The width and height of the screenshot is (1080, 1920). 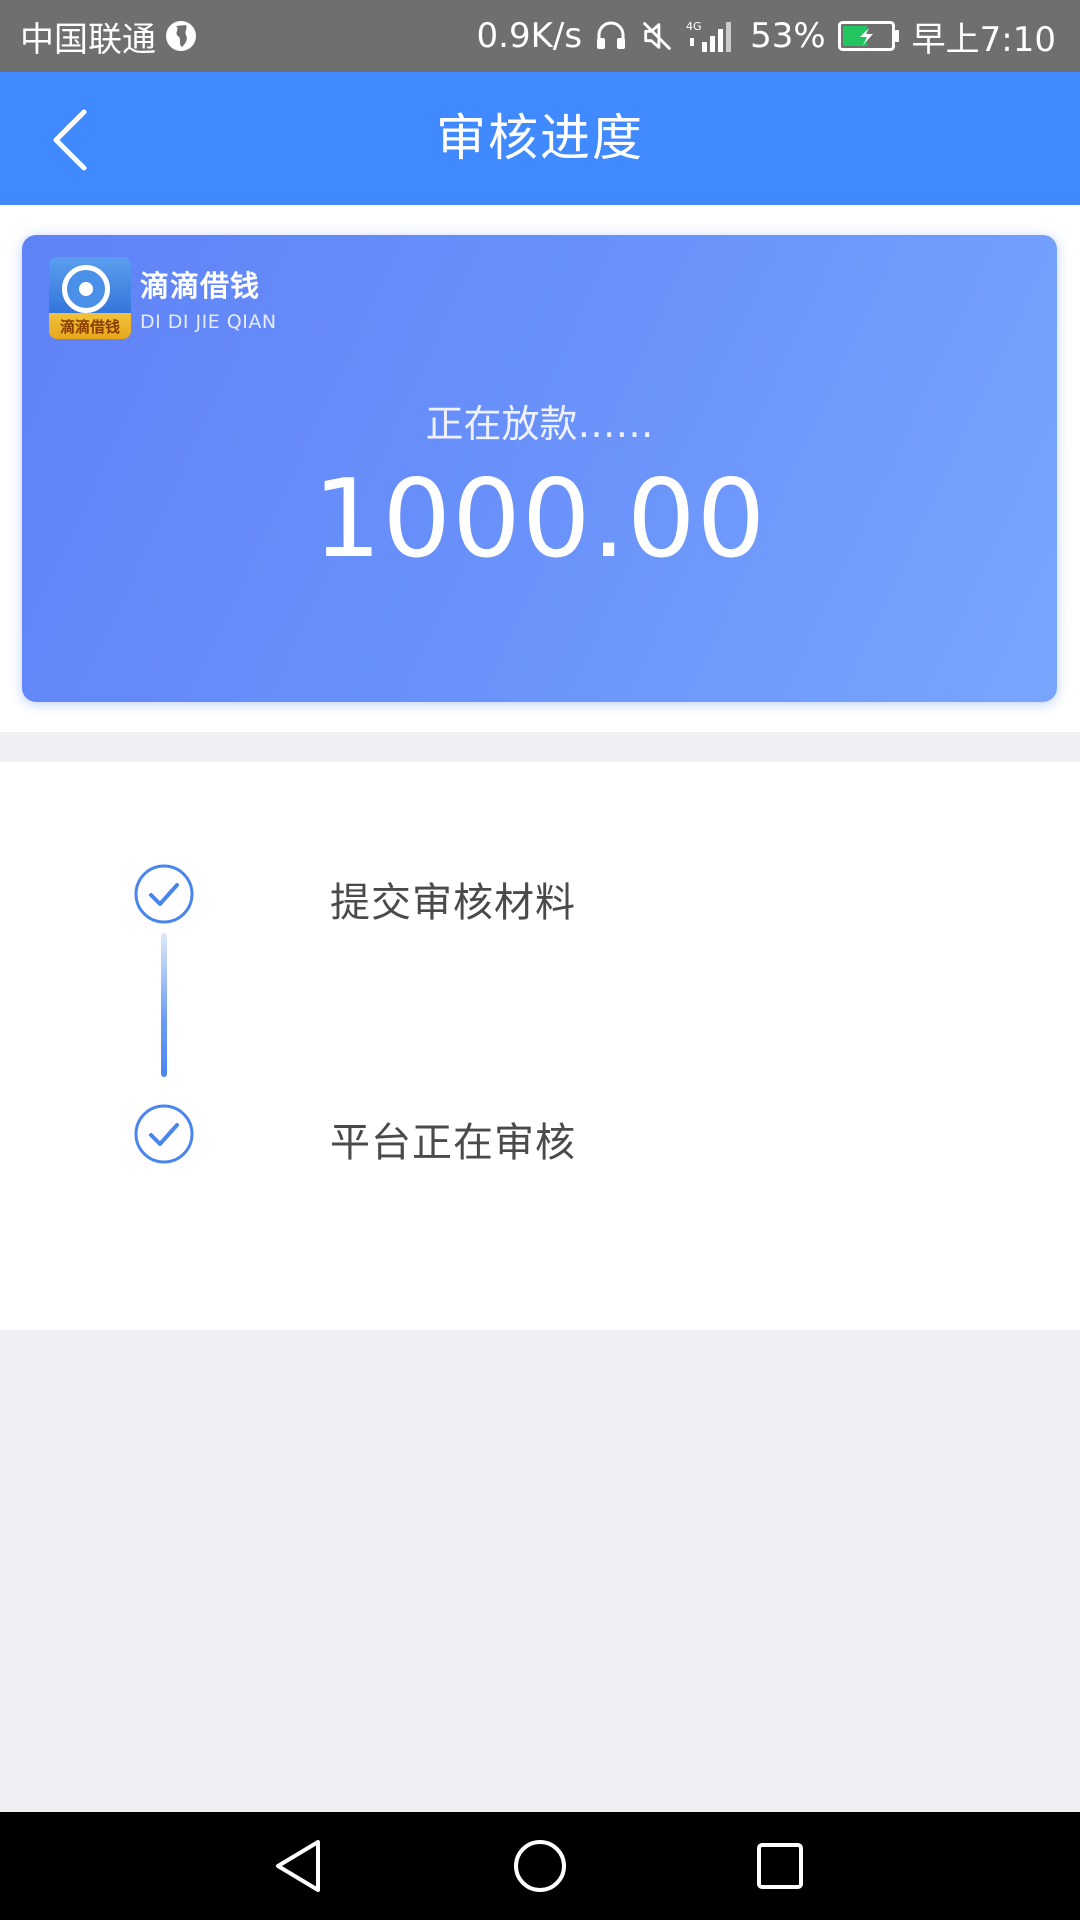 I want to click on step-label: 提交审核材料, so click(x=453, y=903).